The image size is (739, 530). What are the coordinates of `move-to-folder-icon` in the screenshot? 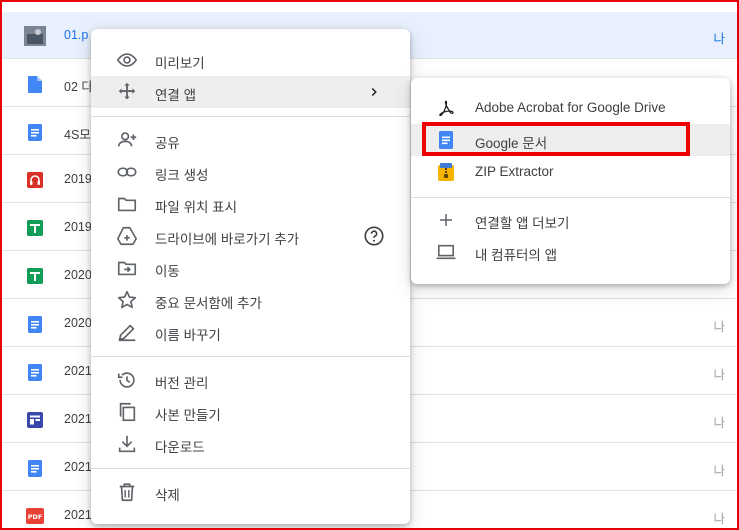 It's located at (127, 268).